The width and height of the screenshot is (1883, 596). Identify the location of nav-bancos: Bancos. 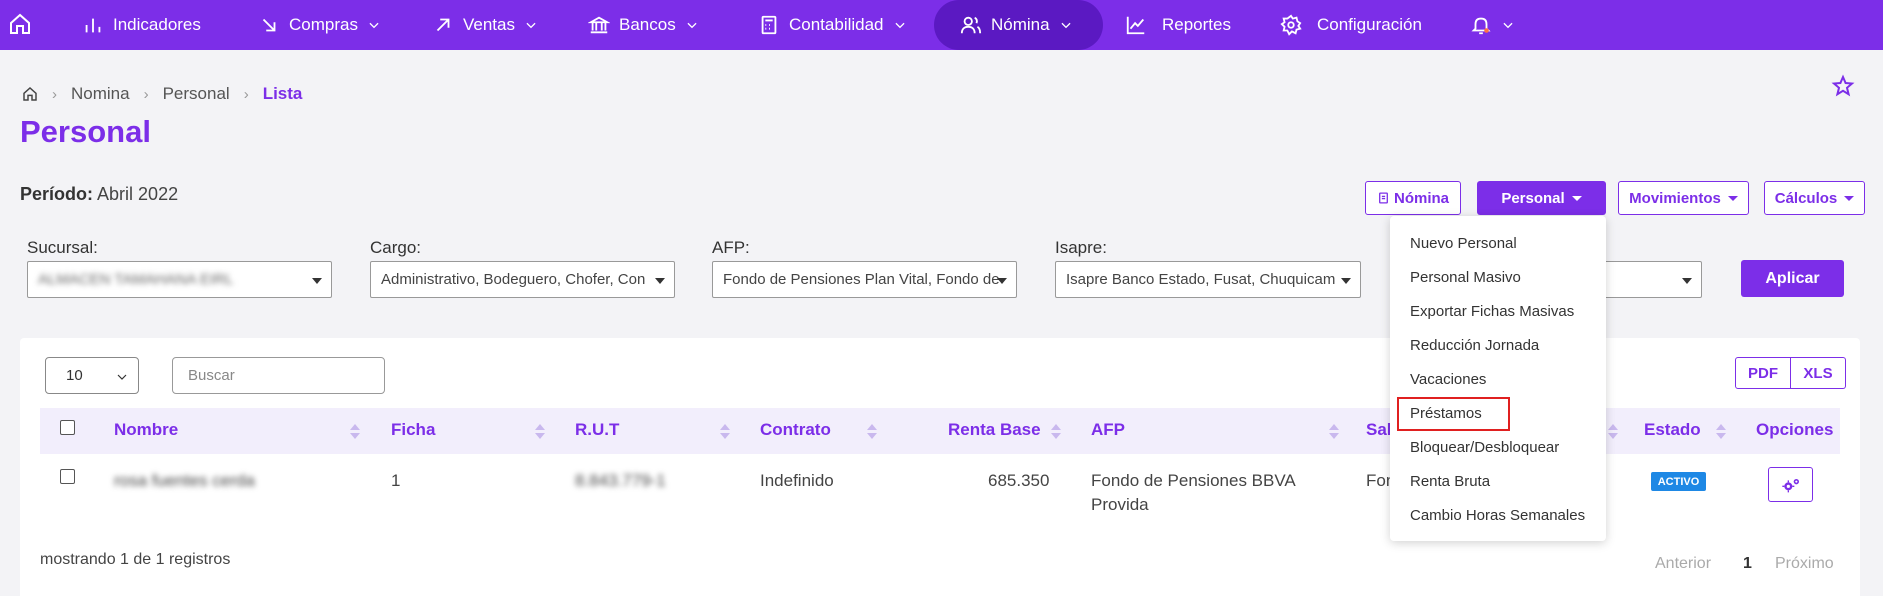
(643, 25).